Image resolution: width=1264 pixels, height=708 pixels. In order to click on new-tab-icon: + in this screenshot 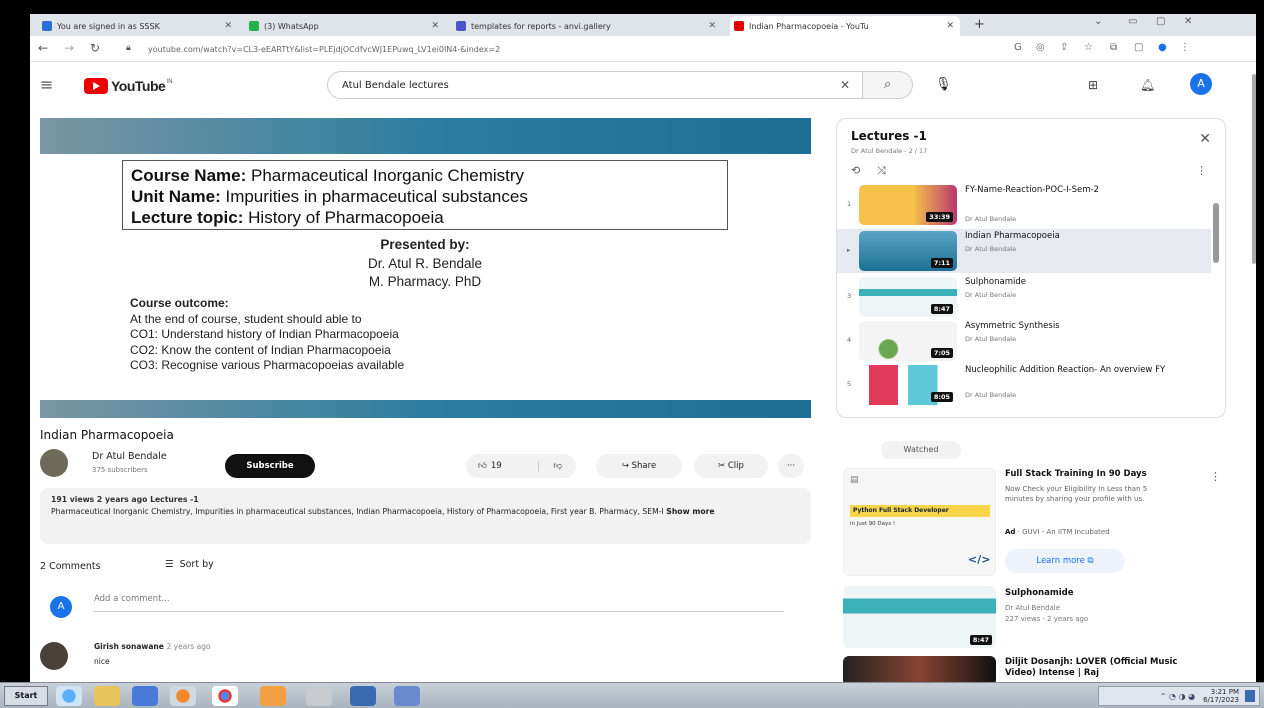, I will do `click(979, 24)`.